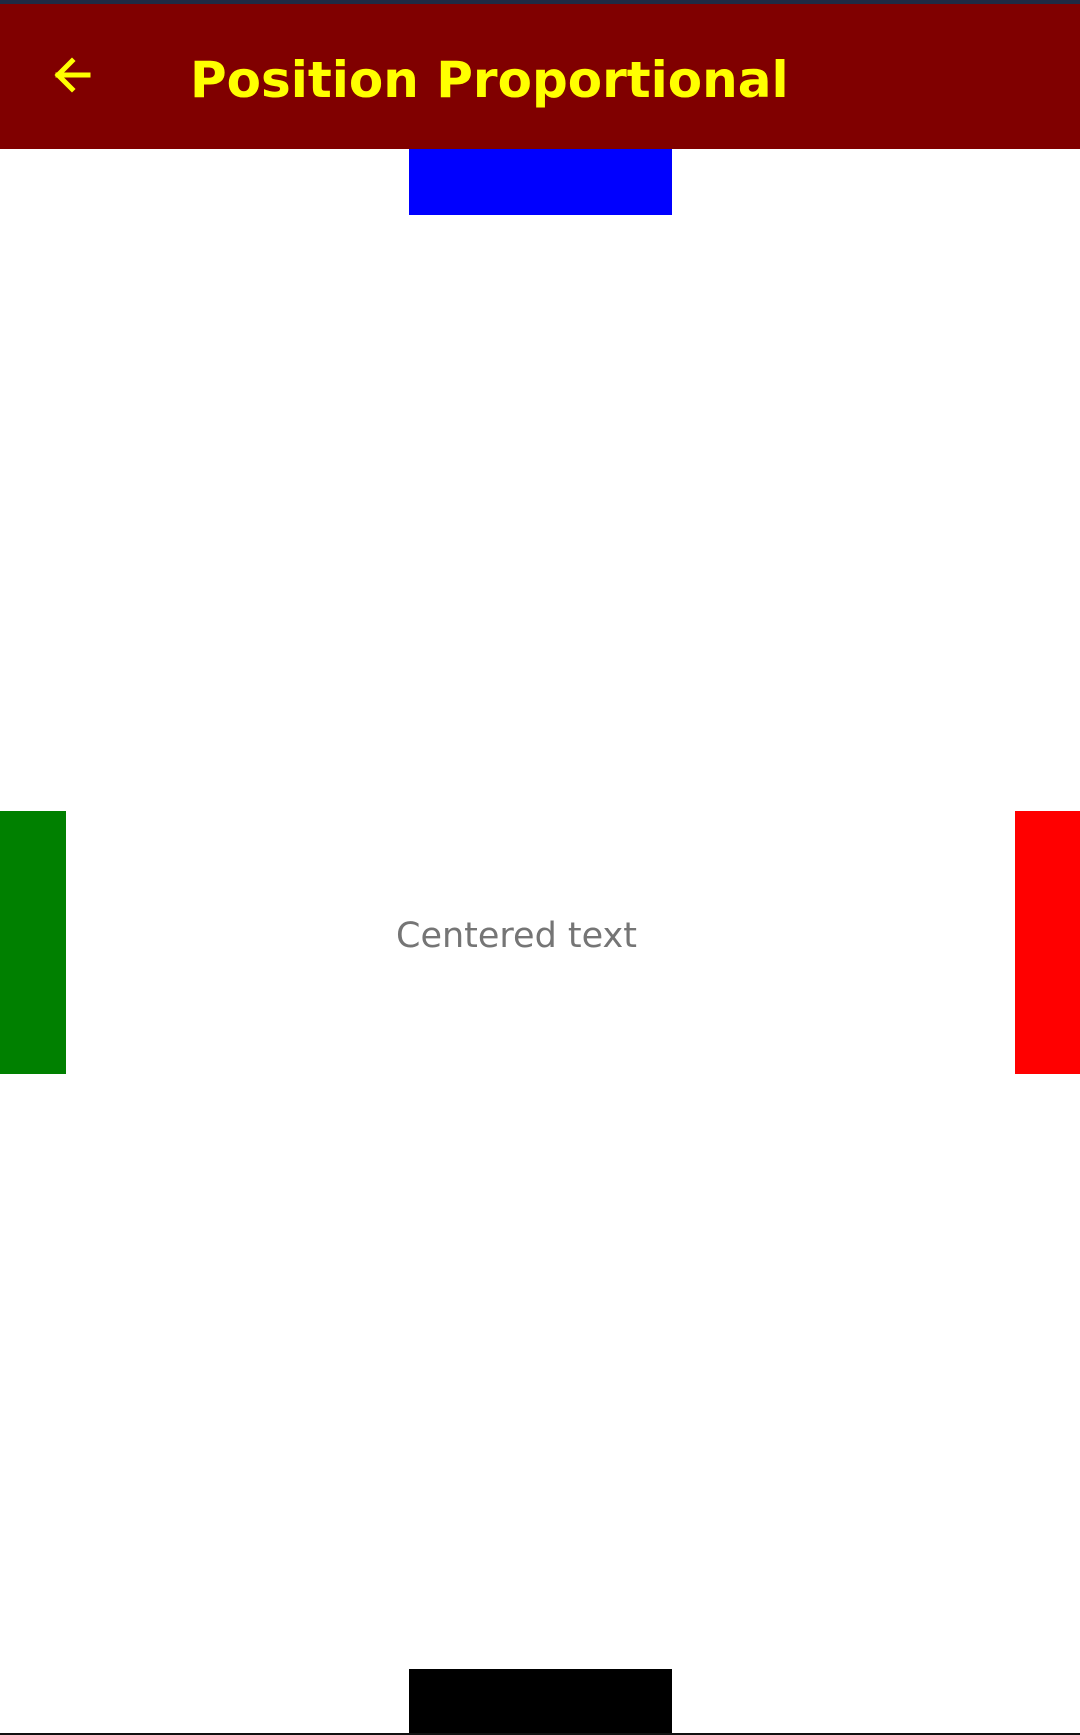 Image resolution: width=1080 pixels, height=1735 pixels. Describe the element at coordinates (540, 1702) in the screenshot. I see `black-bottom-box` at that location.